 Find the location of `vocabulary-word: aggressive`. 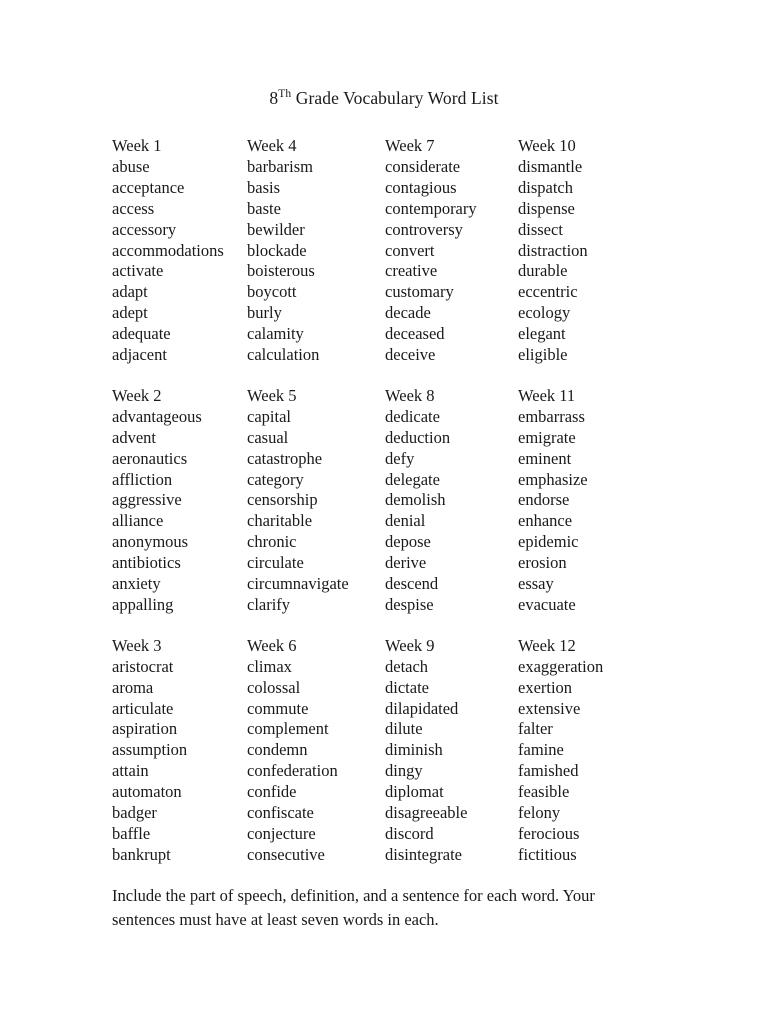

vocabulary-word: aggressive is located at coordinates (147, 500).